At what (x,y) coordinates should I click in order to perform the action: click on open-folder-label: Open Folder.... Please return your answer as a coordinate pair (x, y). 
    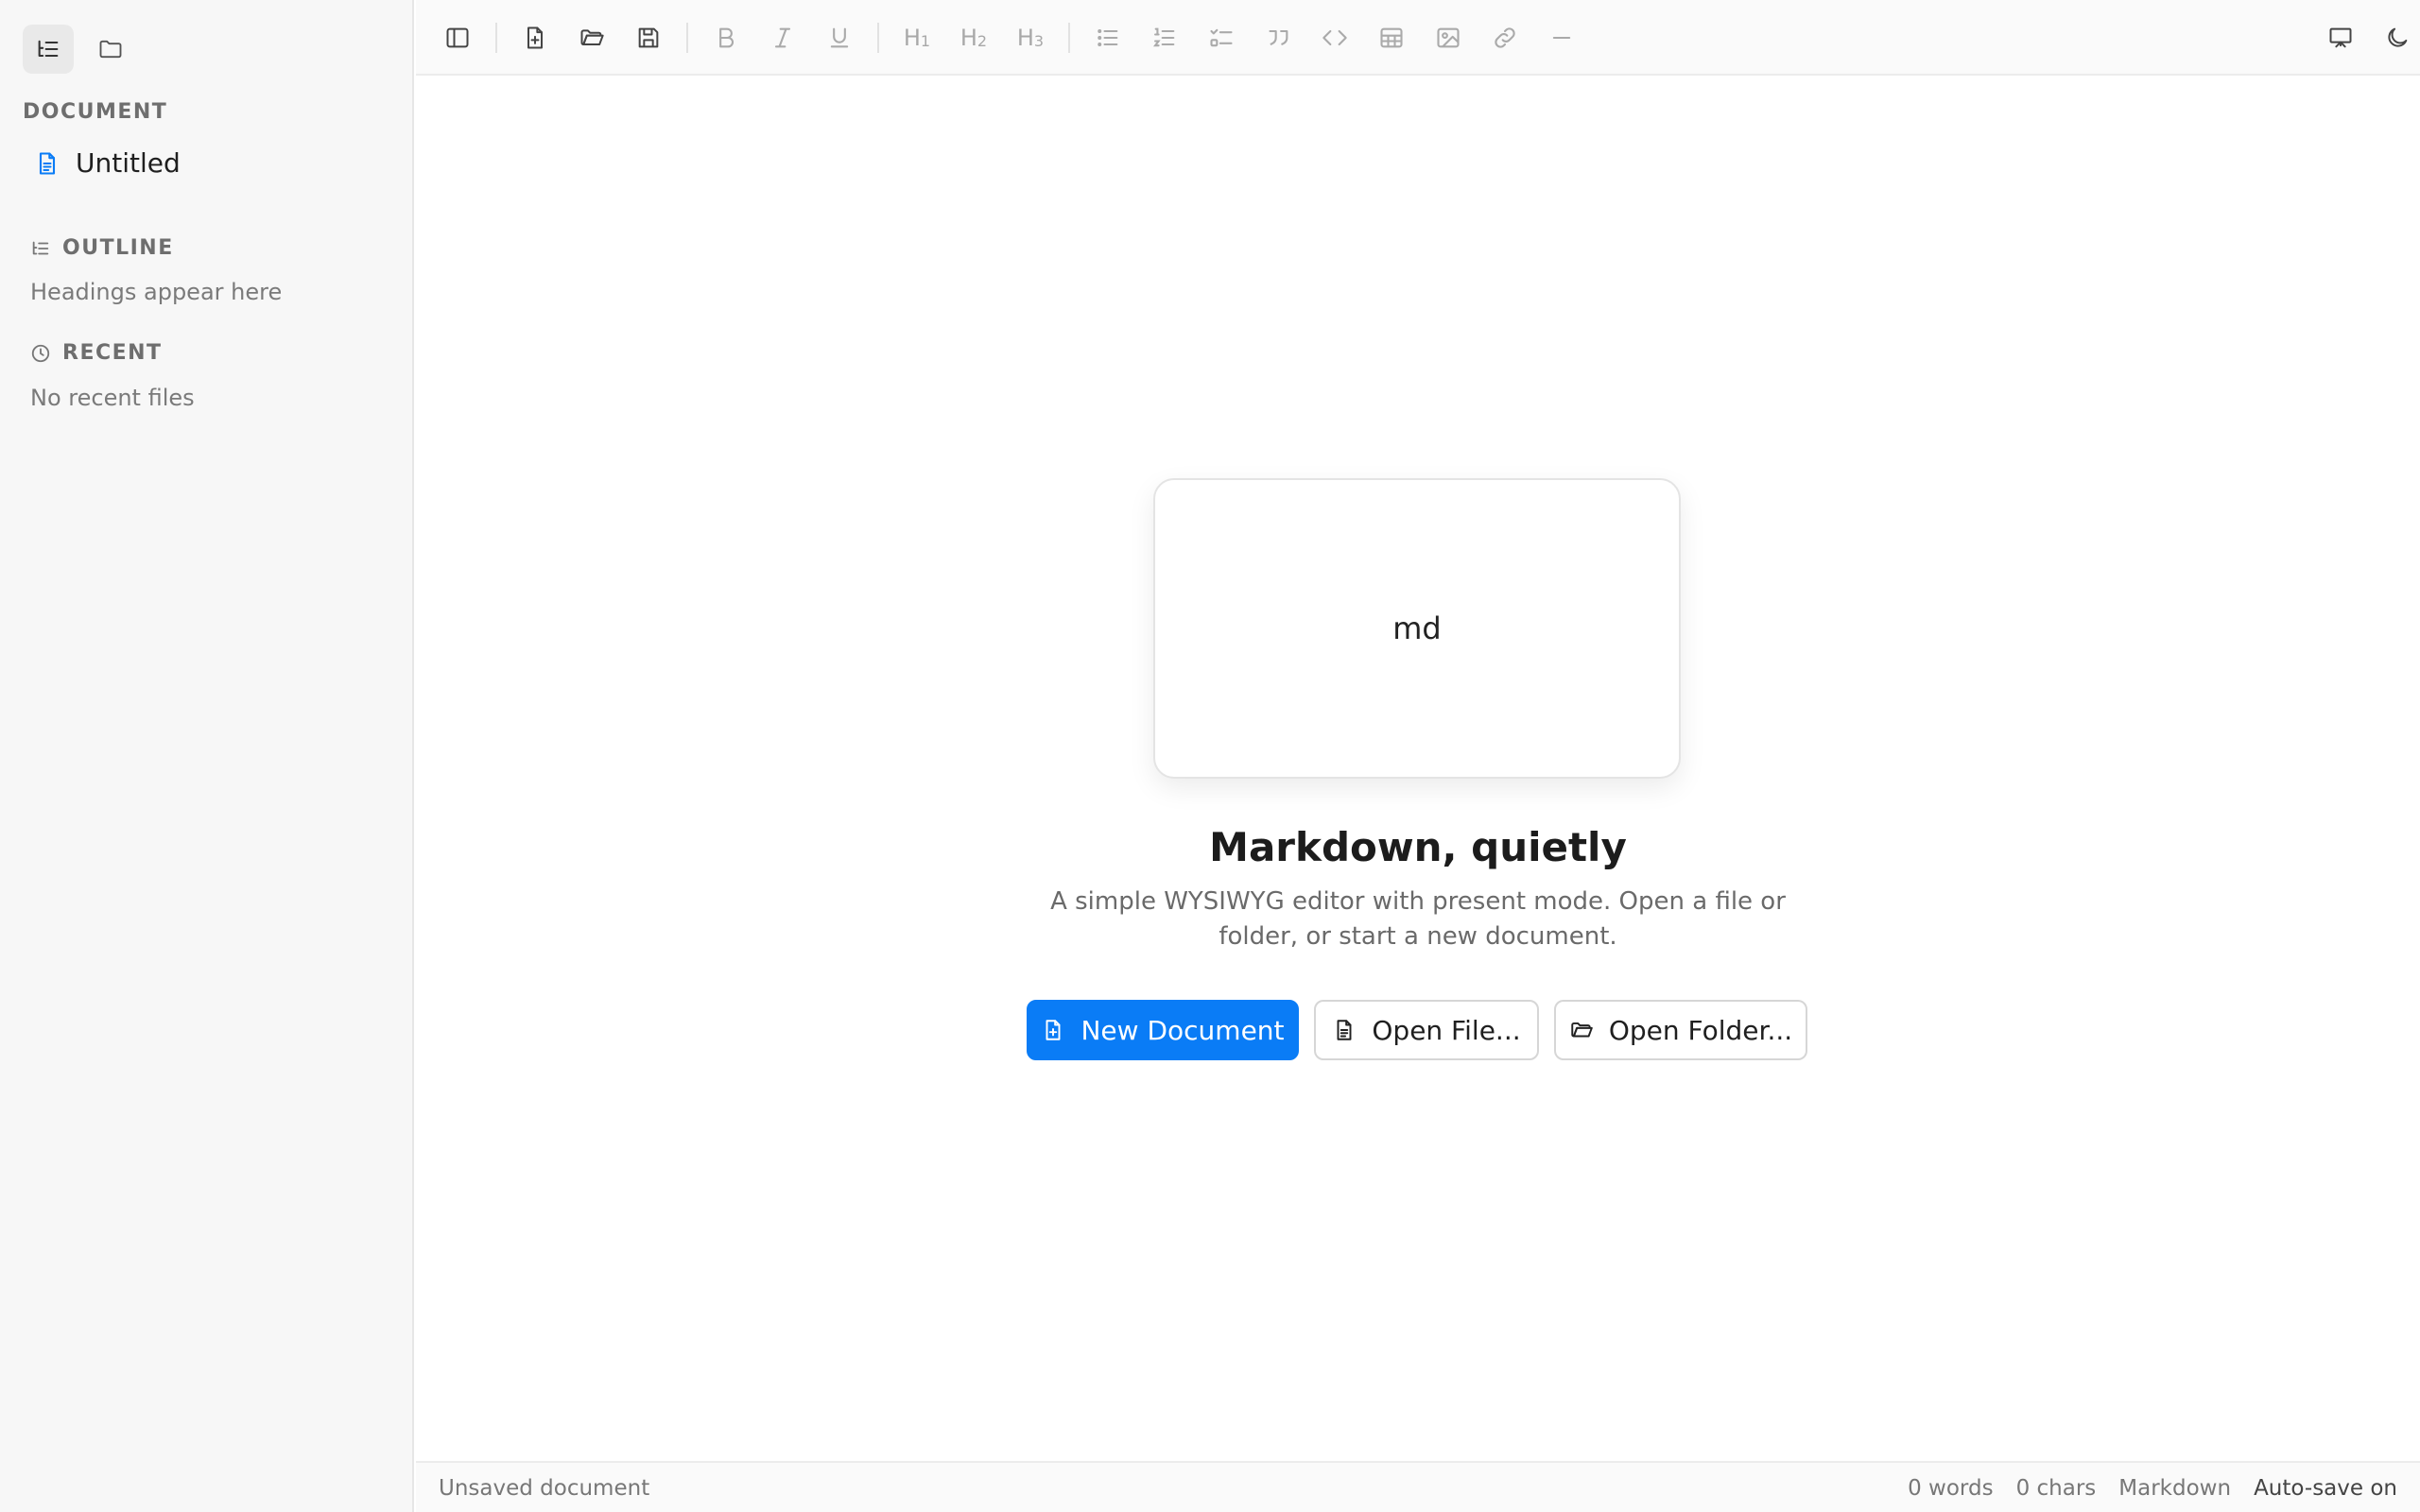
    Looking at the image, I should click on (1701, 1030).